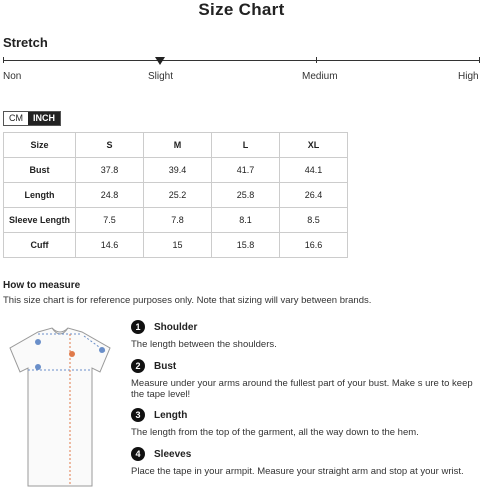 The height and width of the screenshot is (488, 483). Describe the element at coordinates (109, 195) in the screenshot. I see `table-cell: 24.8` at that location.